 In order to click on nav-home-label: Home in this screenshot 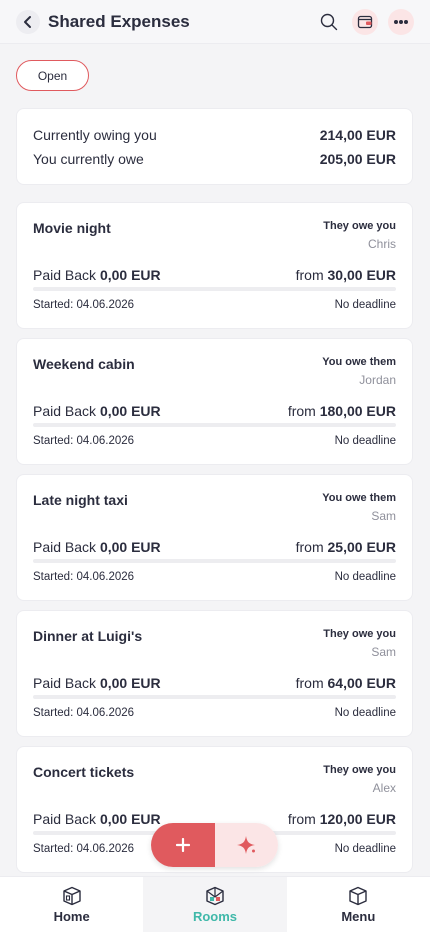, I will do `click(71, 916)`.